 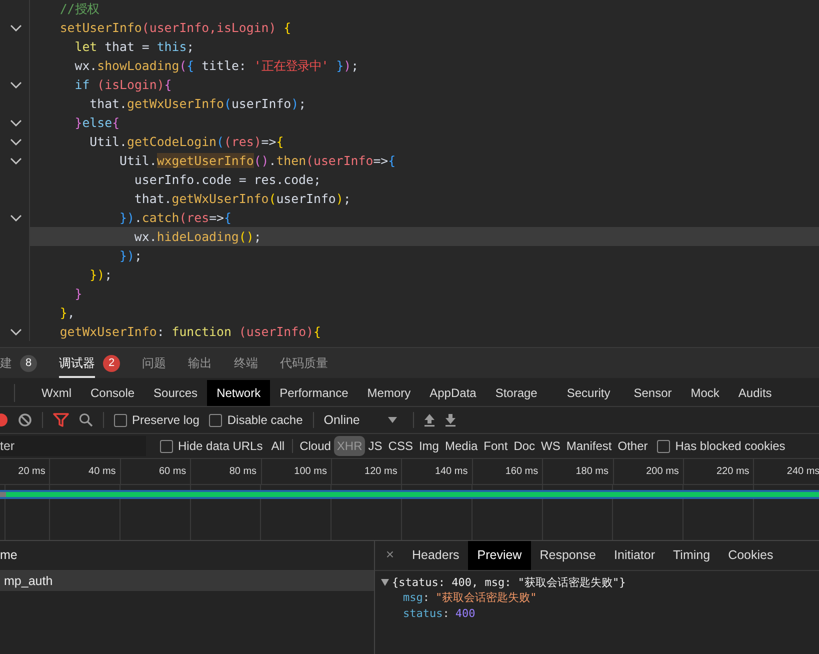 What do you see at coordinates (217, 66) in the screenshot?
I see `code-line: wx.showLoading({ title: '正在登录中' });` at bounding box center [217, 66].